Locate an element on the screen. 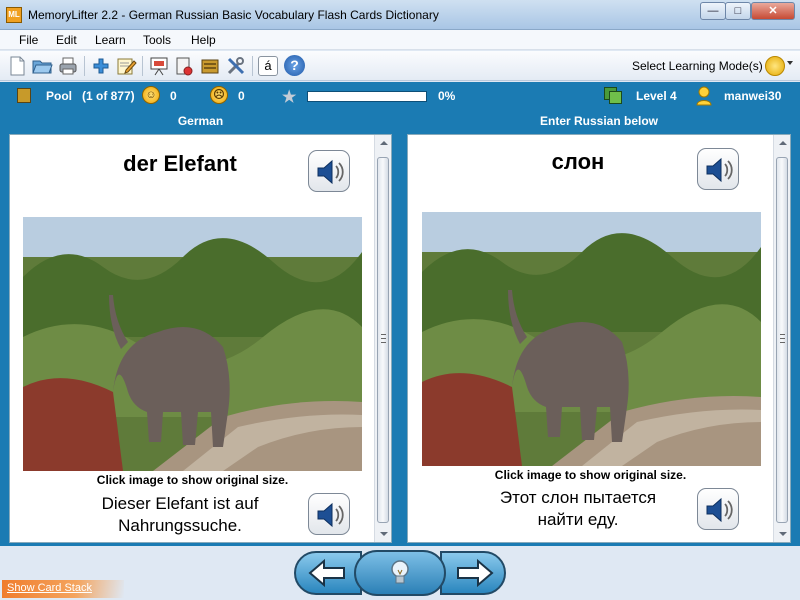 This screenshot has width=800, height=600. answer-sentence: Этот слон пытается найти еду. is located at coordinates (578, 509).